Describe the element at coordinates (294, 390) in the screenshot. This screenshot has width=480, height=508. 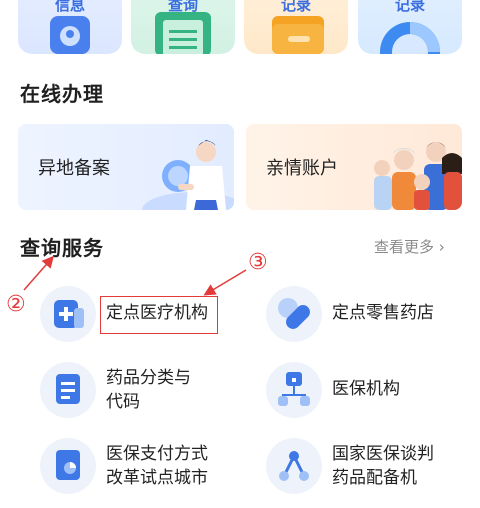
I see `org-chart-icon` at that location.